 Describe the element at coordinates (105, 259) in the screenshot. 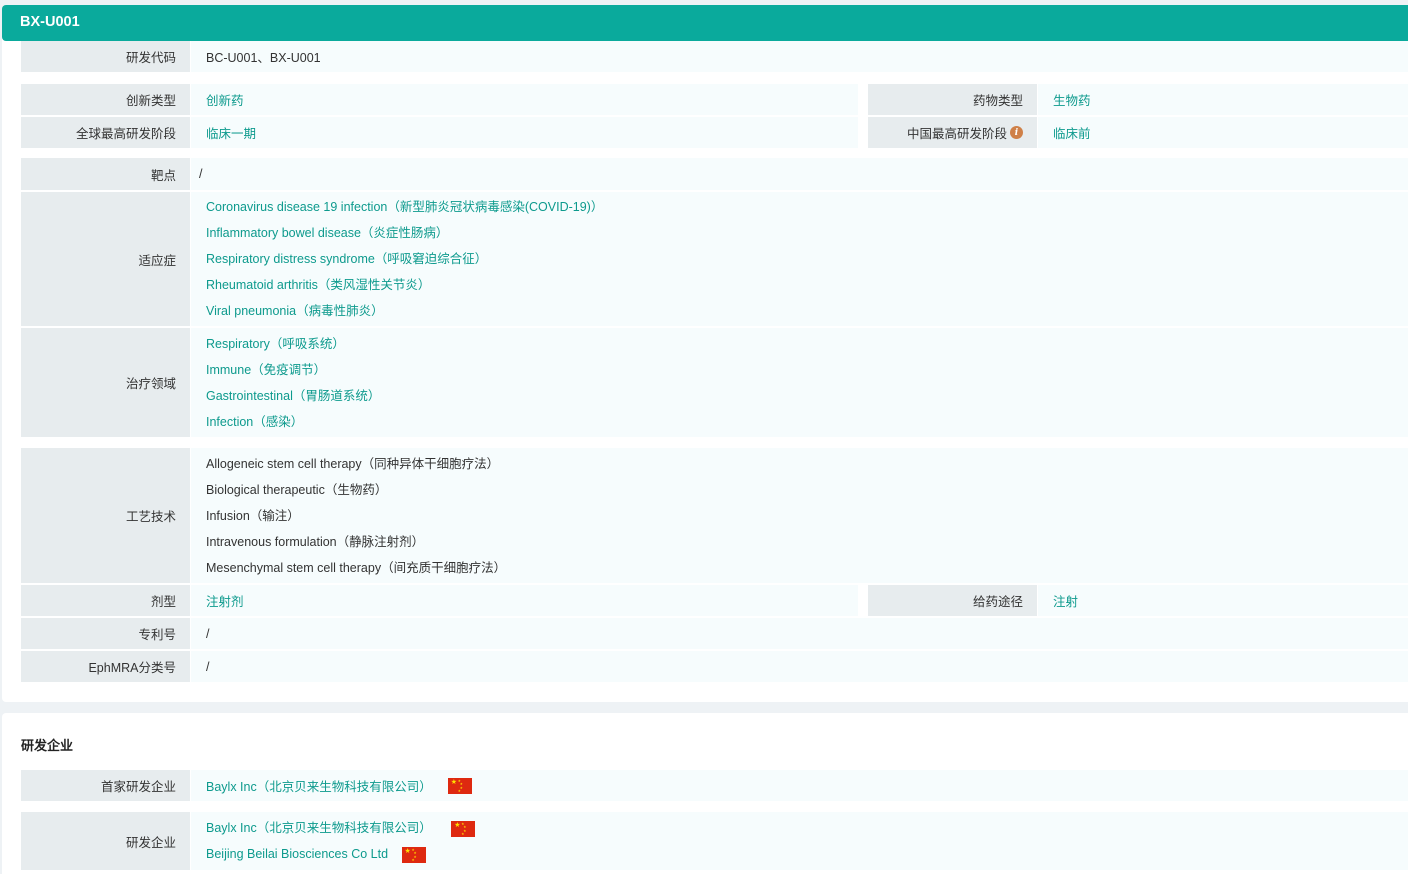

I see `indication-label: 适应症` at that location.